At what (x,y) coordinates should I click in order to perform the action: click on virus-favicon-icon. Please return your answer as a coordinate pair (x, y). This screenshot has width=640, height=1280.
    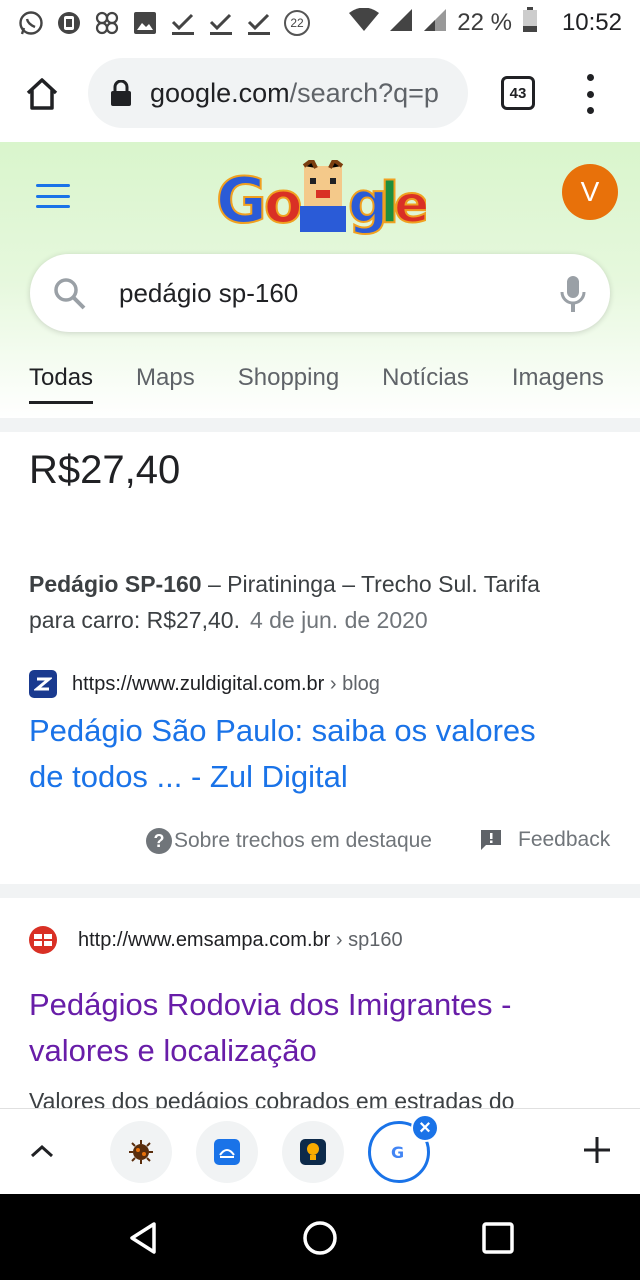
    Looking at the image, I should click on (141, 1152).